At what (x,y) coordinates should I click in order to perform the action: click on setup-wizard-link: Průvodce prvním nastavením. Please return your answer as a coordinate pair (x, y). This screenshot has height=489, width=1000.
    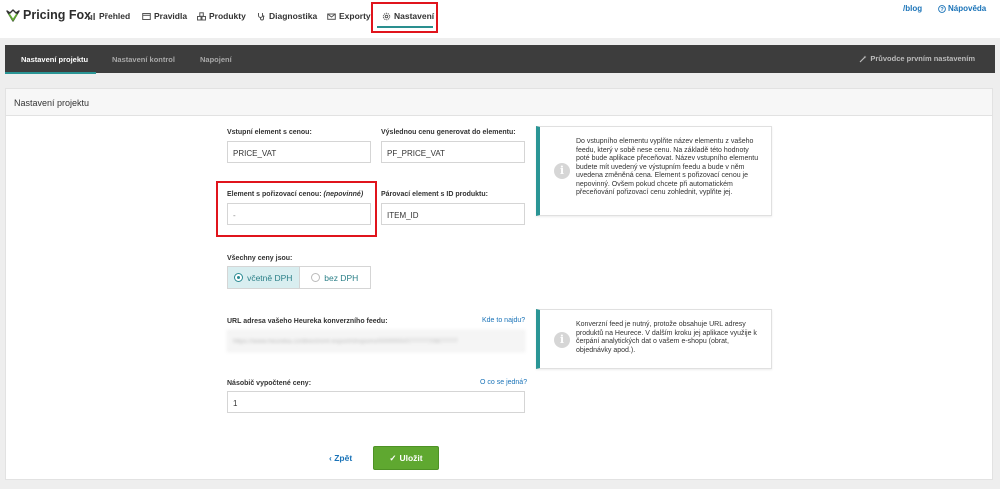
    Looking at the image, I should click on (917, 58).